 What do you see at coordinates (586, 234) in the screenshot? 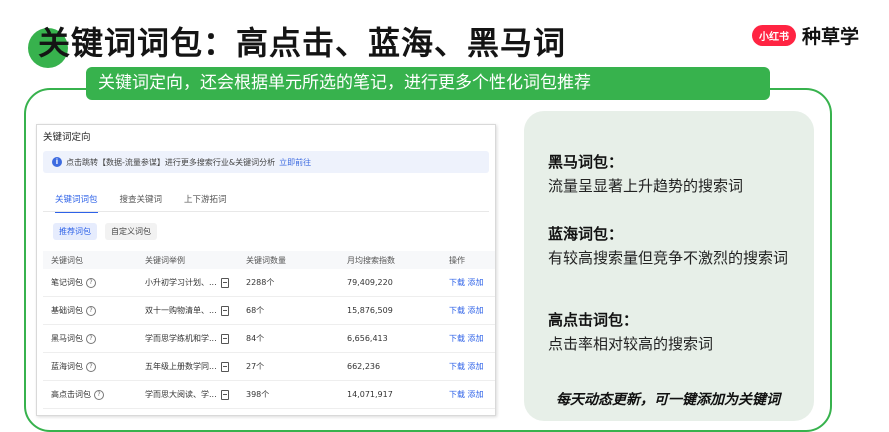
I see `blue-ocean-heading: 蓝海词包：` at bounding box center [586, 234].